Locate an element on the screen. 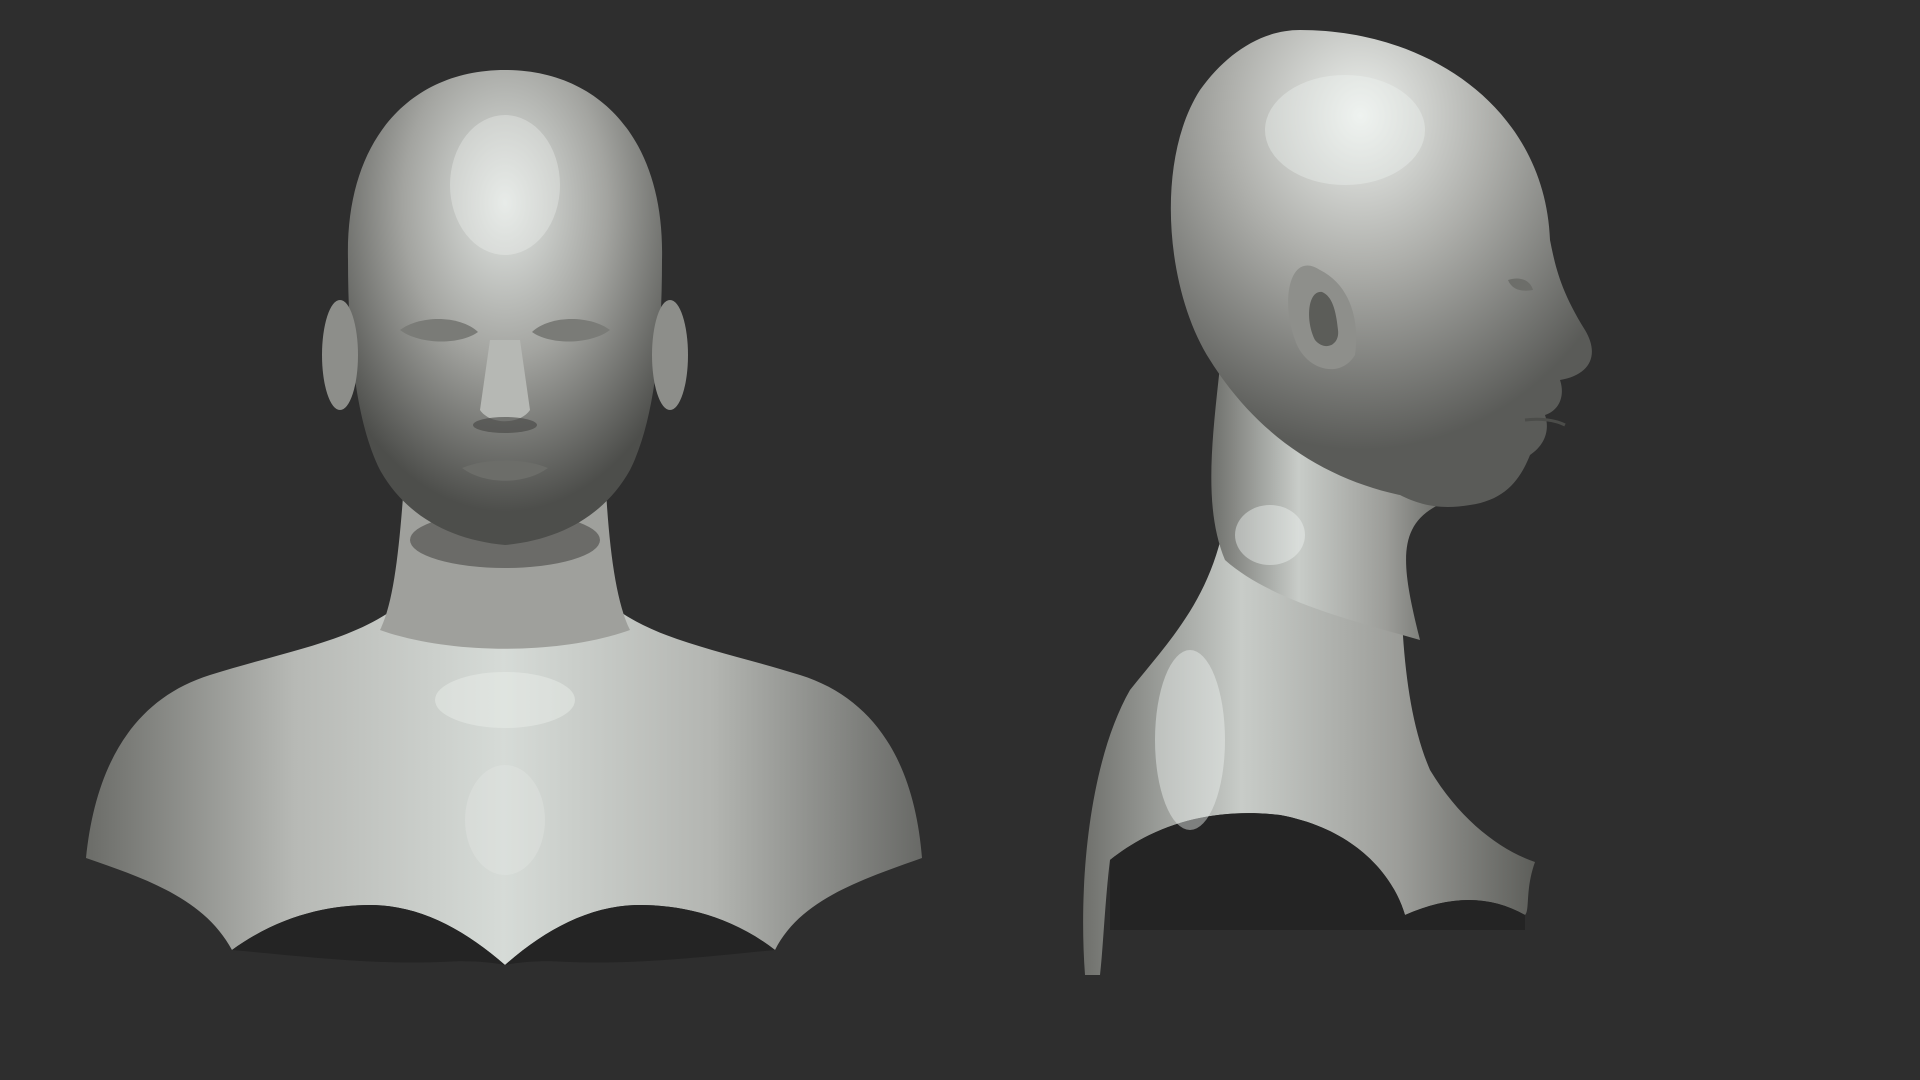 The width and height of the screenshot is (1920, 1080). front-ear-left is located at coordinates (340, 355).